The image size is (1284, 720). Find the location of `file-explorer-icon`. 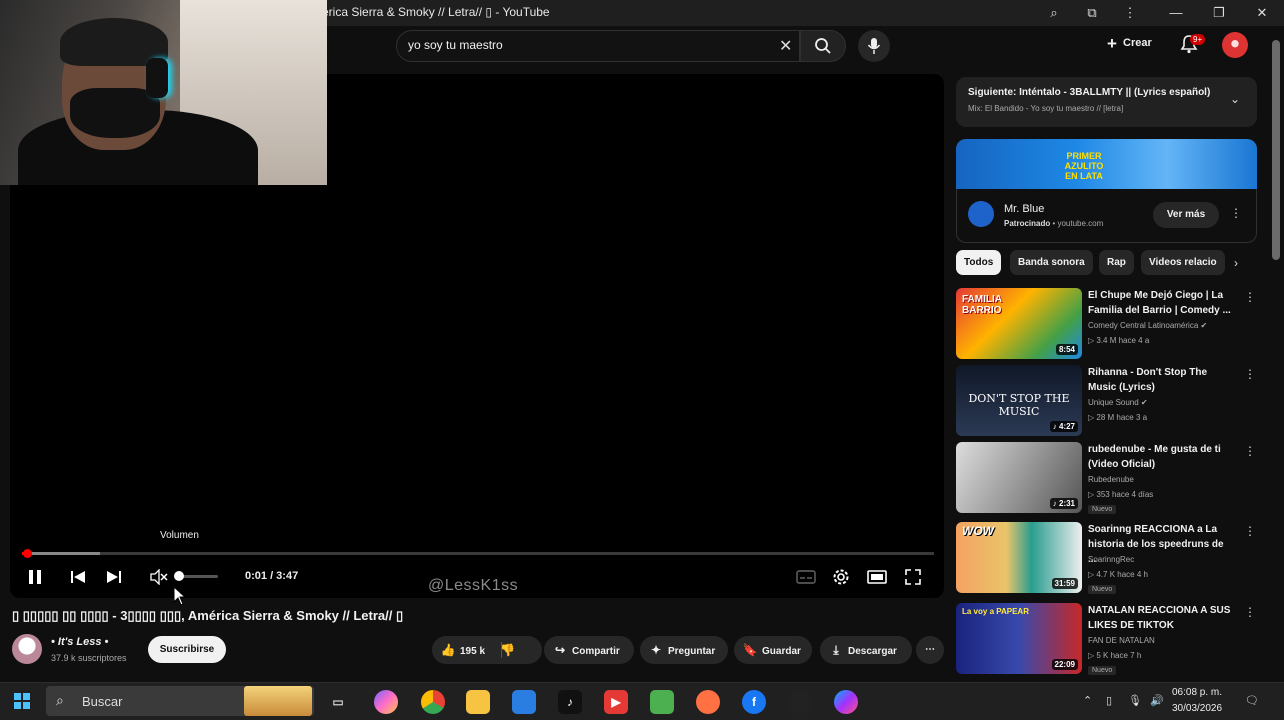

file-explorer-icon is located at coordinates (478, 702).